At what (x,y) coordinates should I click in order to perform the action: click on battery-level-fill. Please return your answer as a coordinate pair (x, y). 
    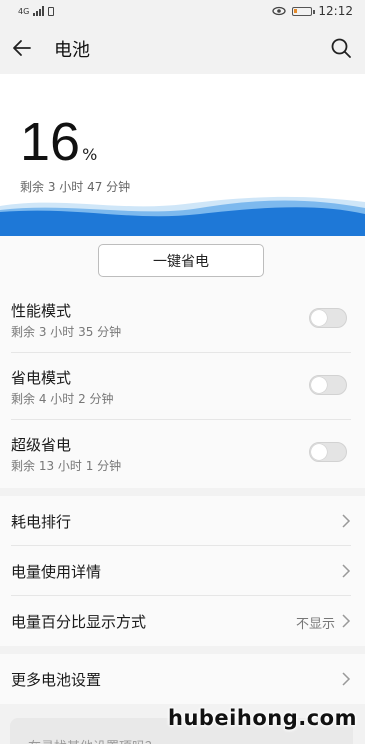
    Looking at the image, I should click on (296, 10).